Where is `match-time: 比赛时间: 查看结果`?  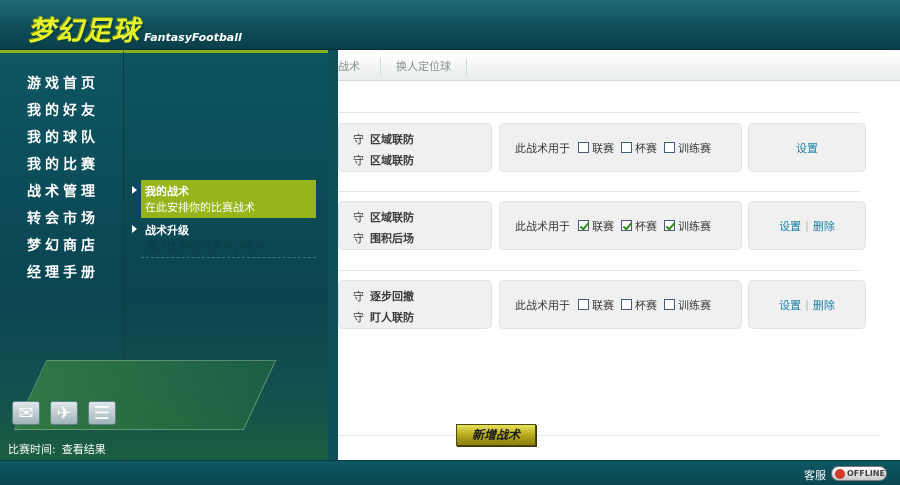 match-time: 比赛时间: 查看结果 is located at coordinates (60, 449).